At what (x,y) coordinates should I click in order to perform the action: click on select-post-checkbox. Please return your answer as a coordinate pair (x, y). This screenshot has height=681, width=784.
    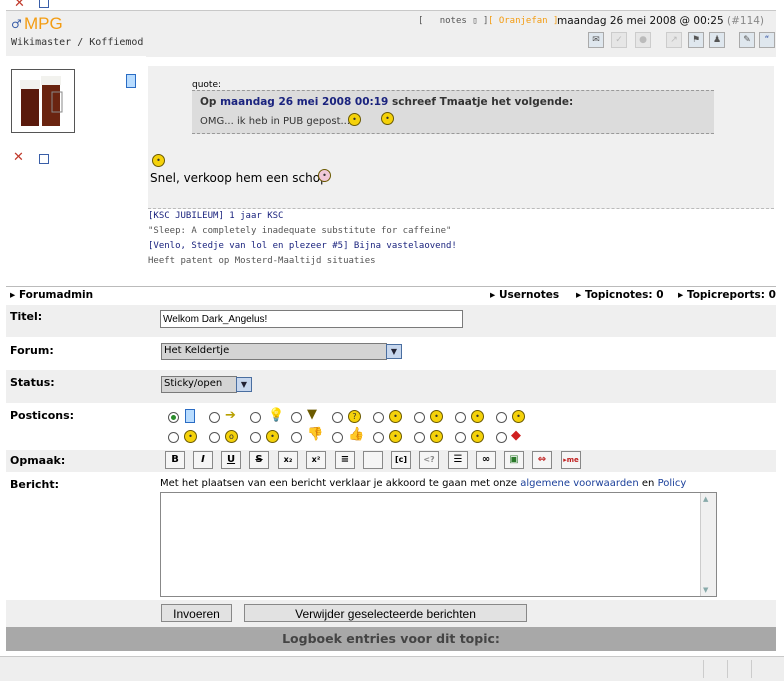
    Looking at the image, I should click on (44, 159).